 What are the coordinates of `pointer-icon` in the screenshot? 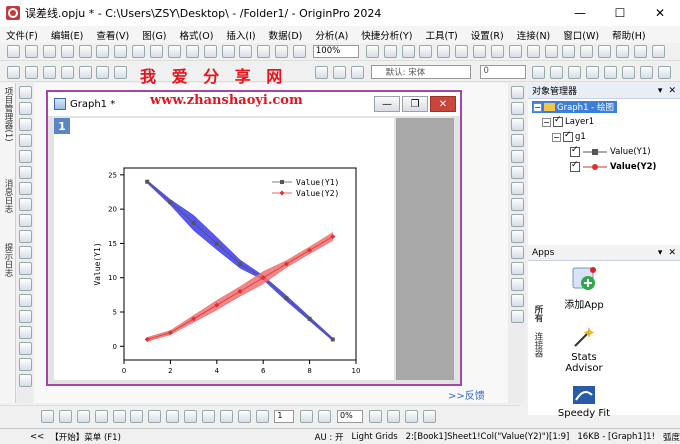 It's located at (25, 92).